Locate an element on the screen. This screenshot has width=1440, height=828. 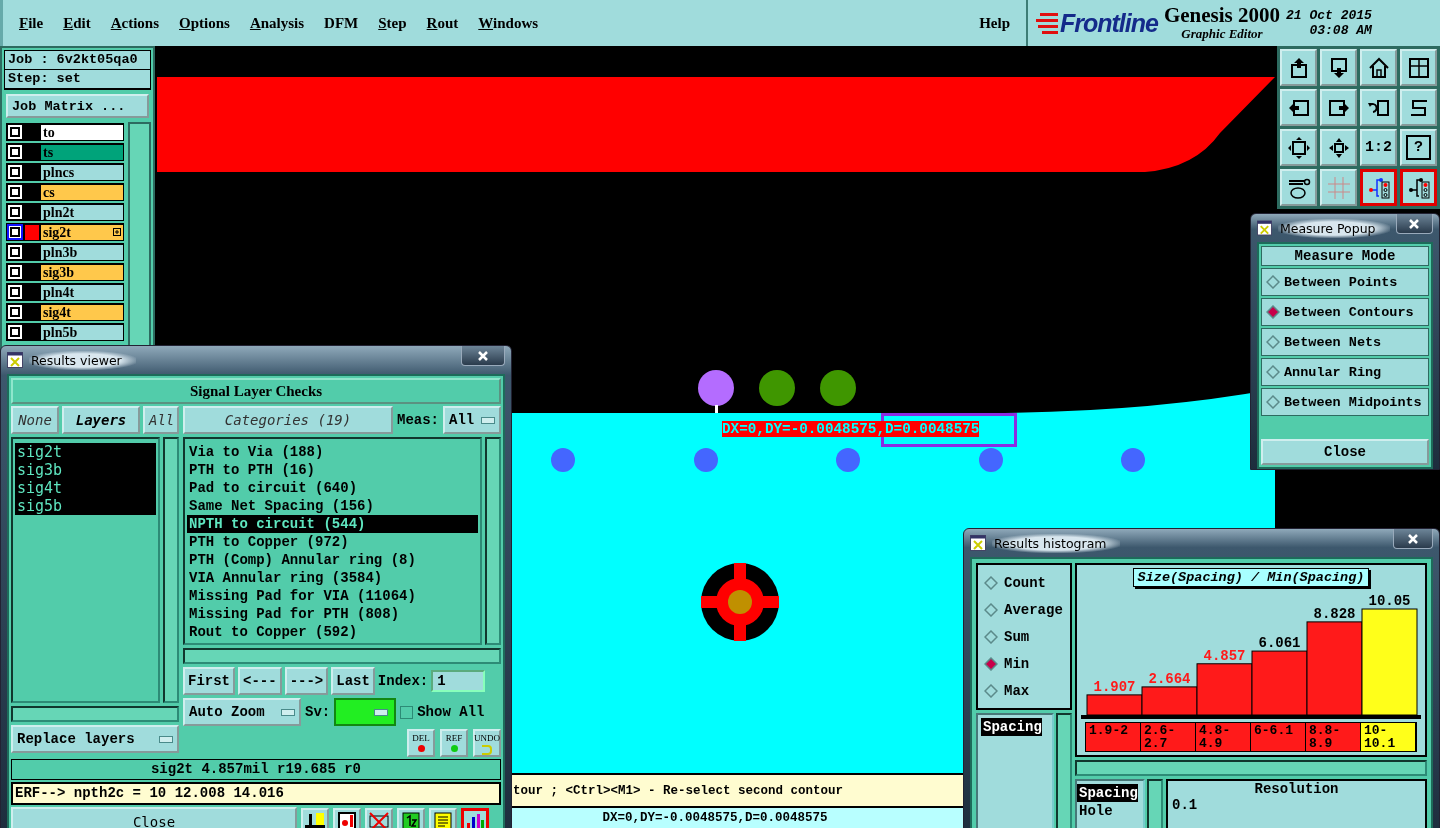
tool-button: REF is located at coordinates (454, 743).